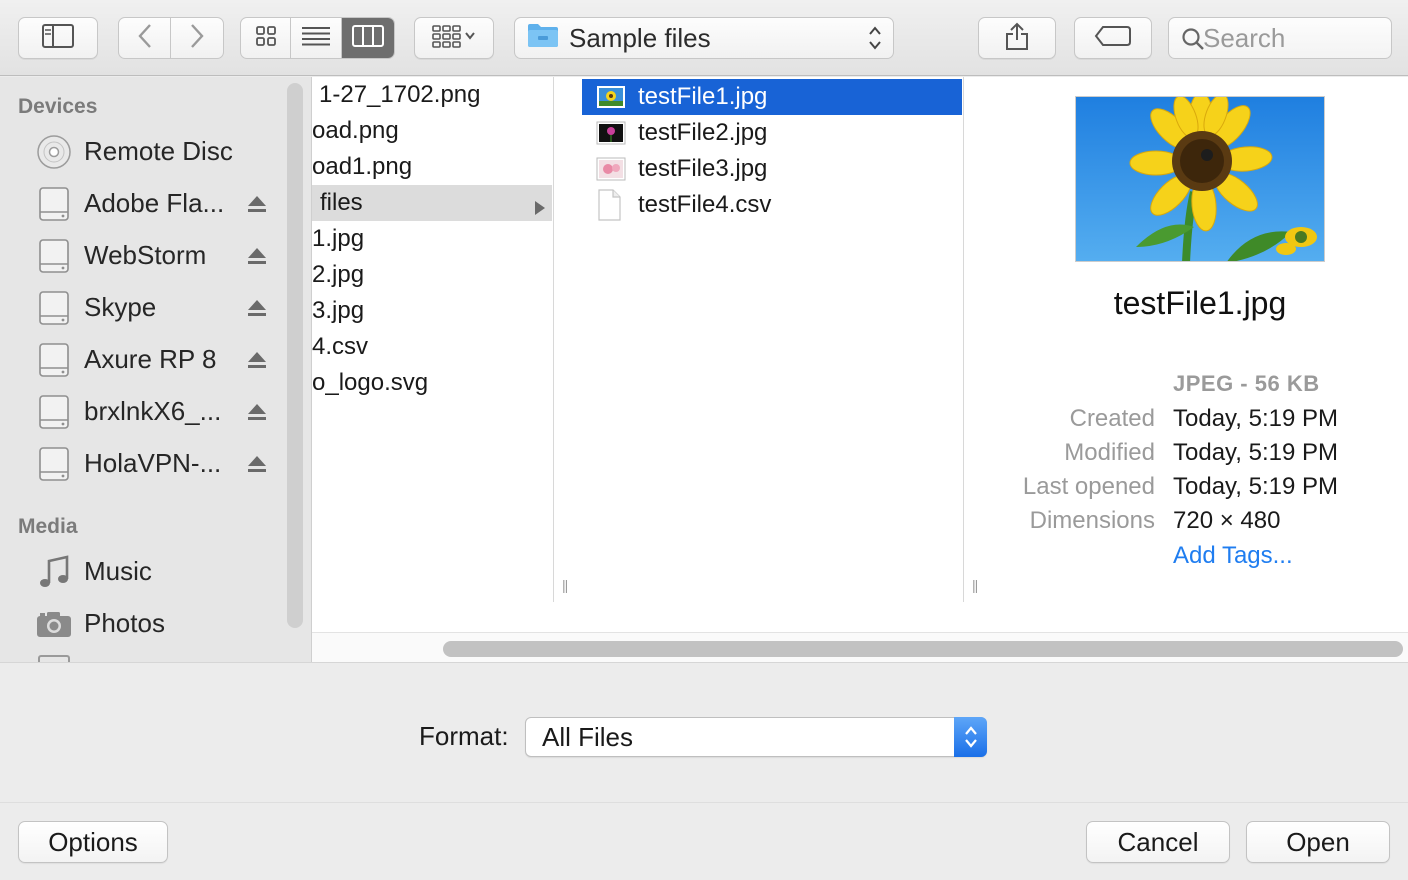 The width and height of the screenshot is (1408, 880). Describe the element at coordinates (54, 572) in the screenshot. I see `music-note-icon` at that location.